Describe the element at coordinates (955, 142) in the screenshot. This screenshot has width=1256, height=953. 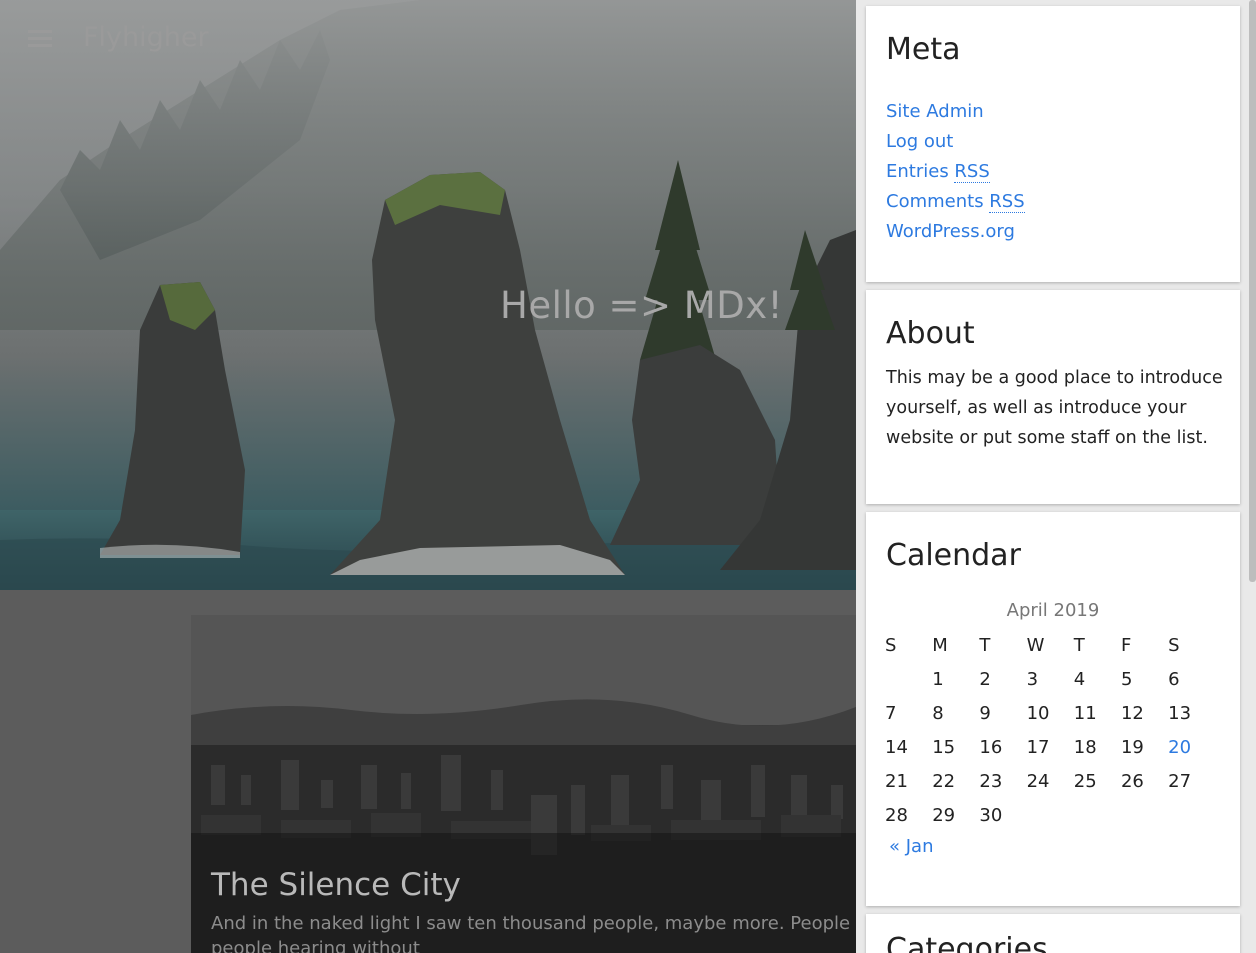
I see `meta-link-item: Log out` at that location.